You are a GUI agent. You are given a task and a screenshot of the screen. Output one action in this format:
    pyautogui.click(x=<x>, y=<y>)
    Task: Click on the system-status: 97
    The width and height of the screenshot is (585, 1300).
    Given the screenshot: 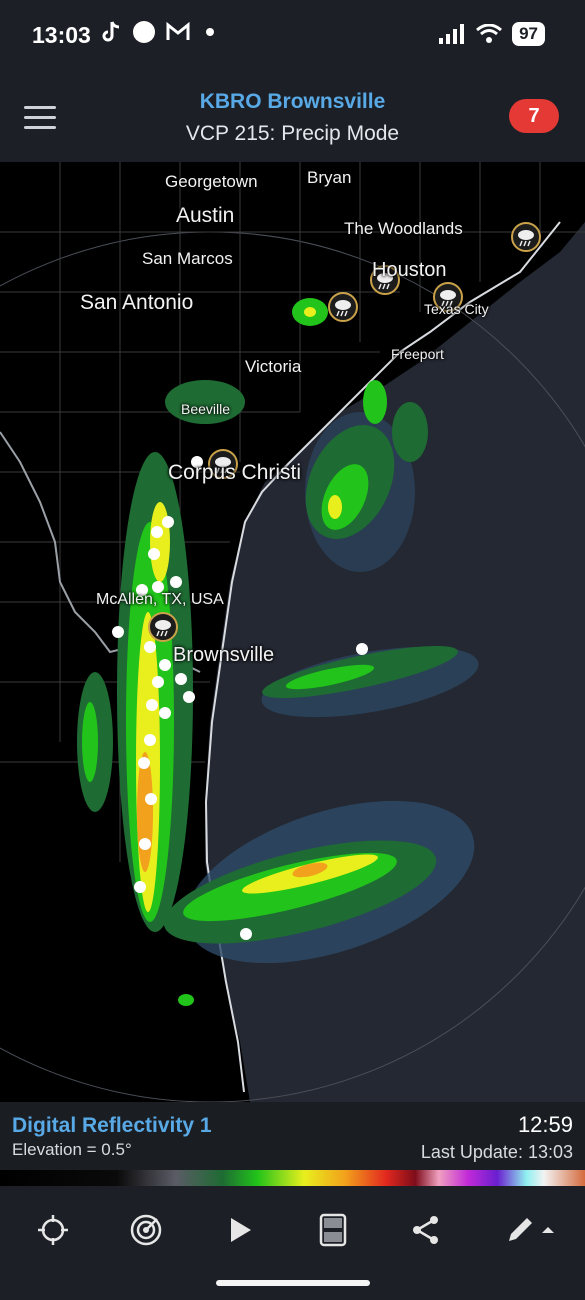 What is the action you would take?
    pyautogui.click(x=491, y=34)
    